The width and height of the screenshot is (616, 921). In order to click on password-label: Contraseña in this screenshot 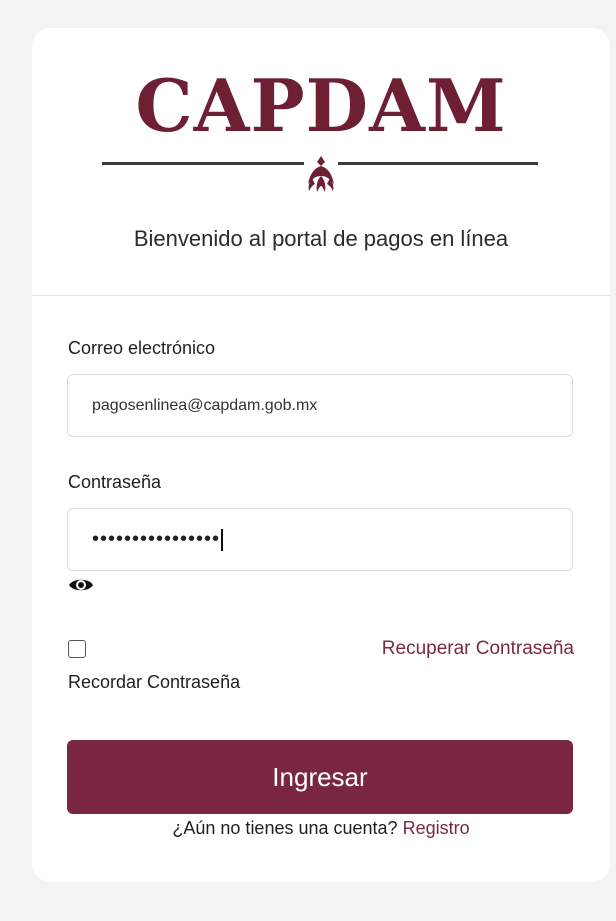, I will do `click(115, 482)`.